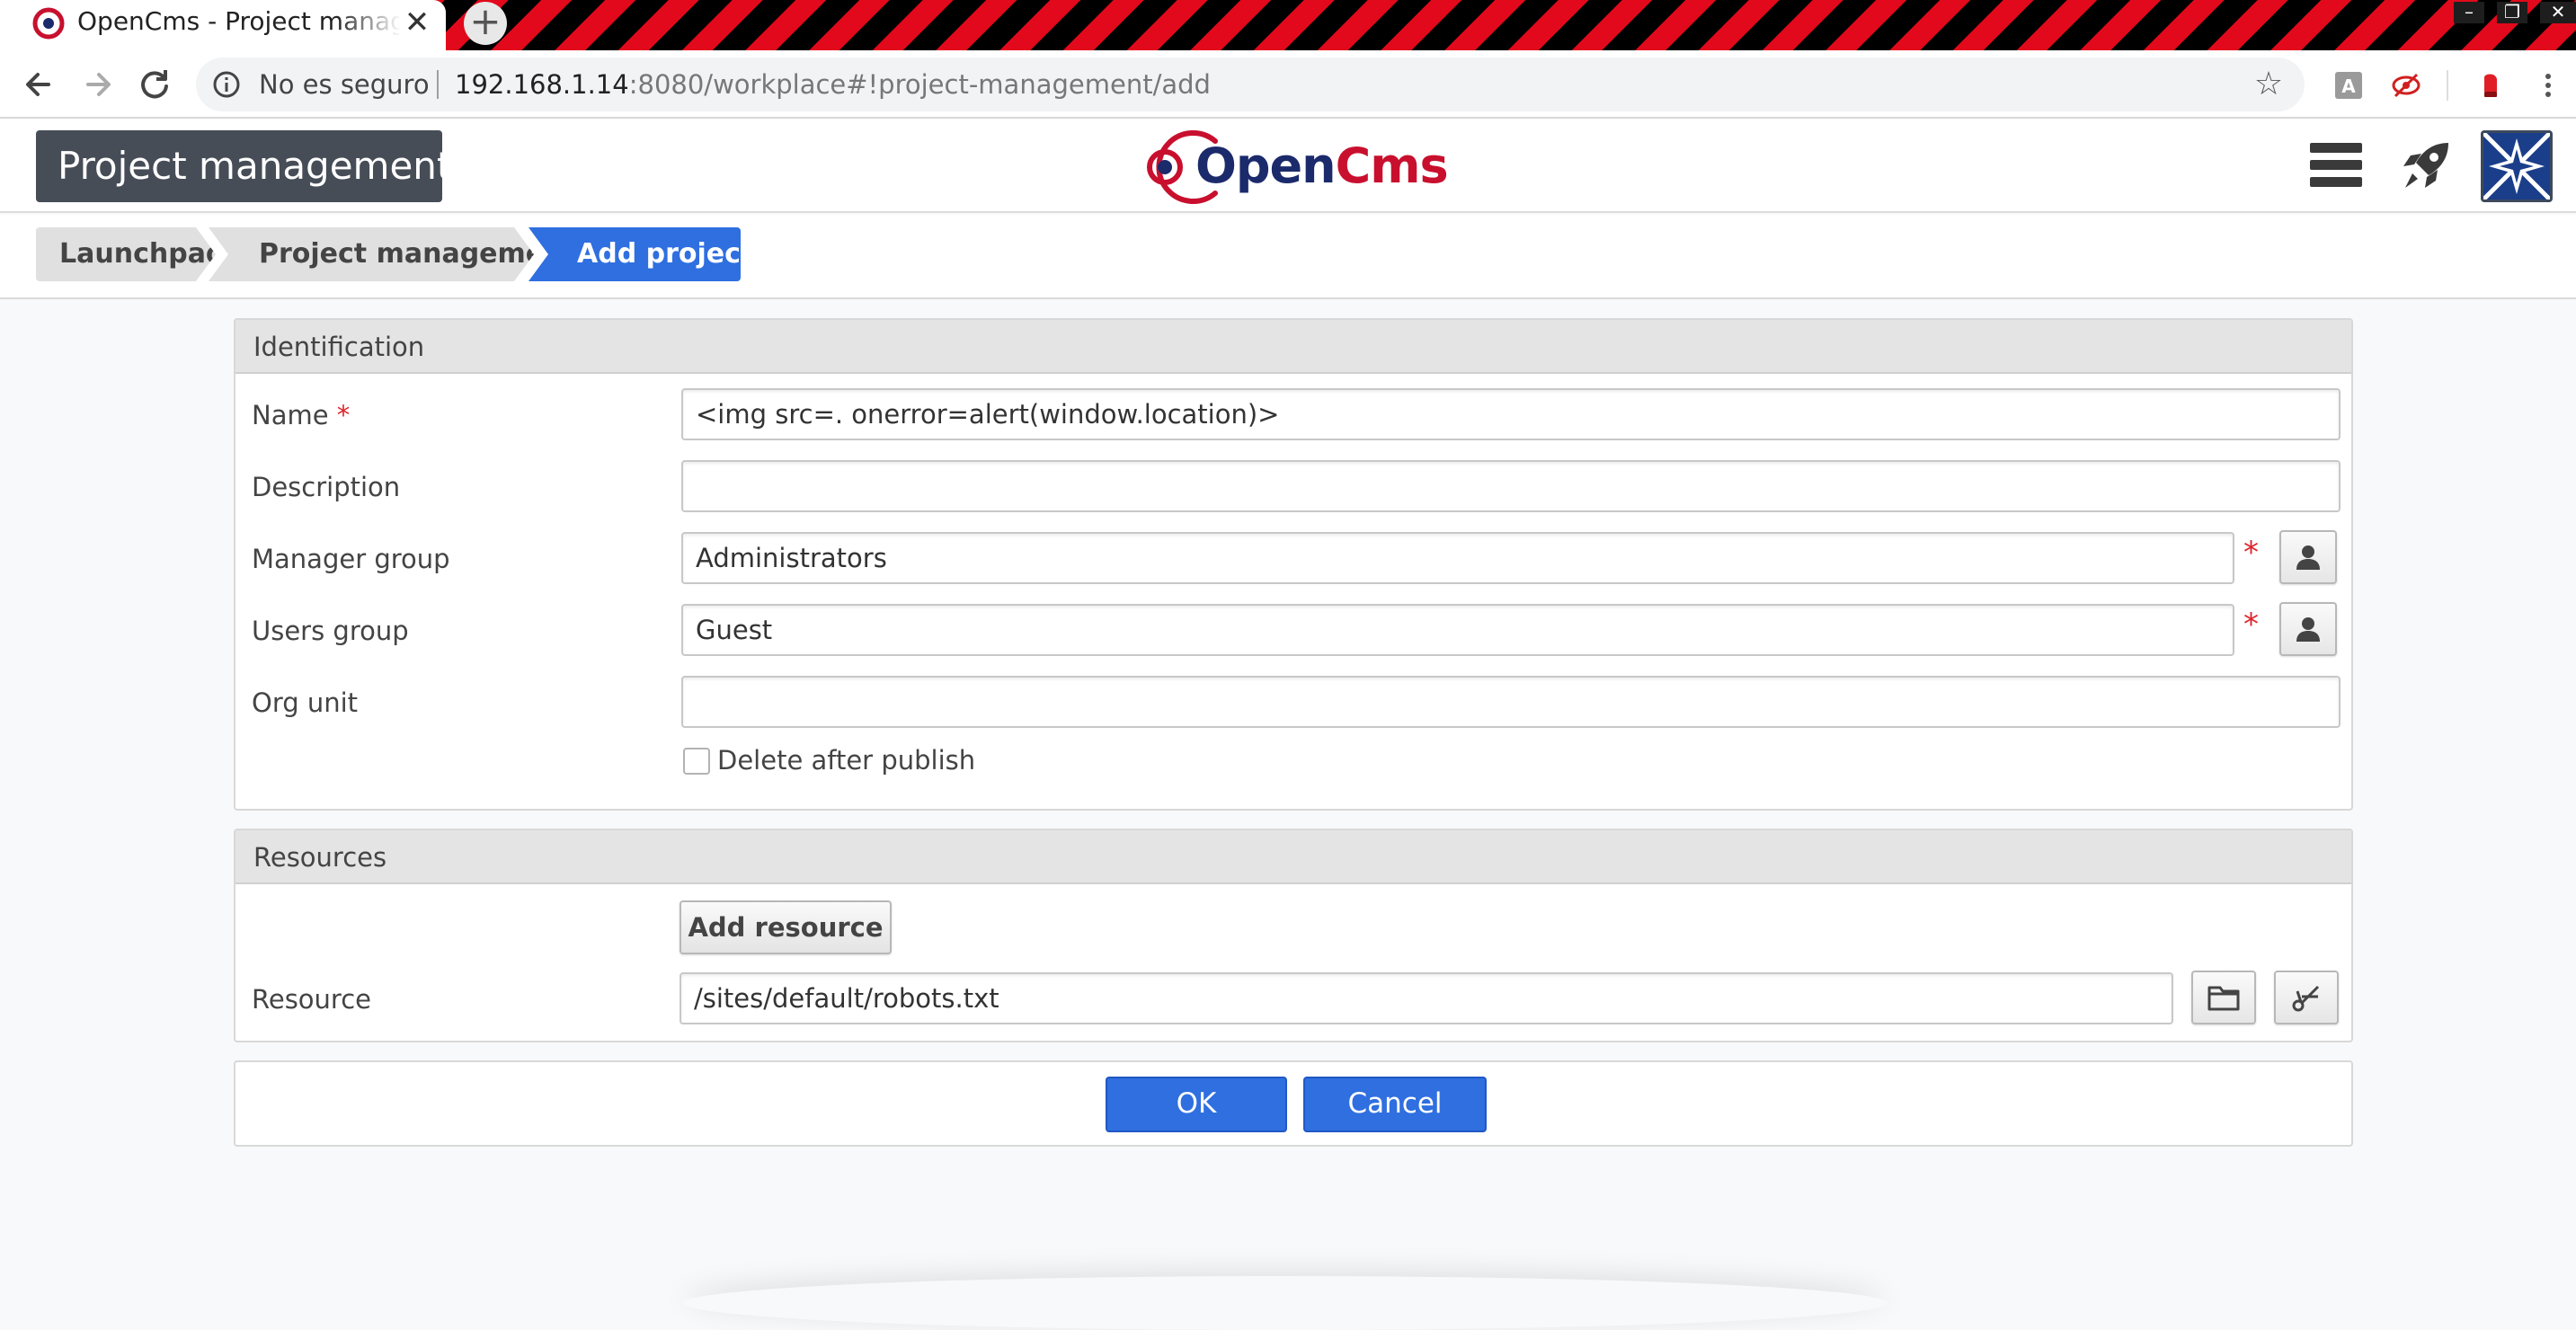  What do you see at coordinates (344, 84) in the screenshot?
I see `security-status: No es seguro` at bounding box center [344, 84].